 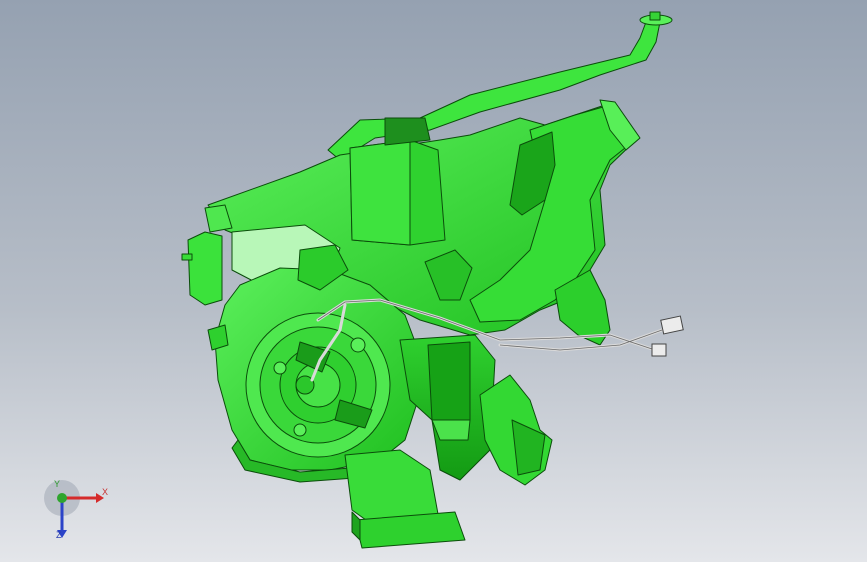 I want to click on x-axis-label: X, so click(x=105, y=492).